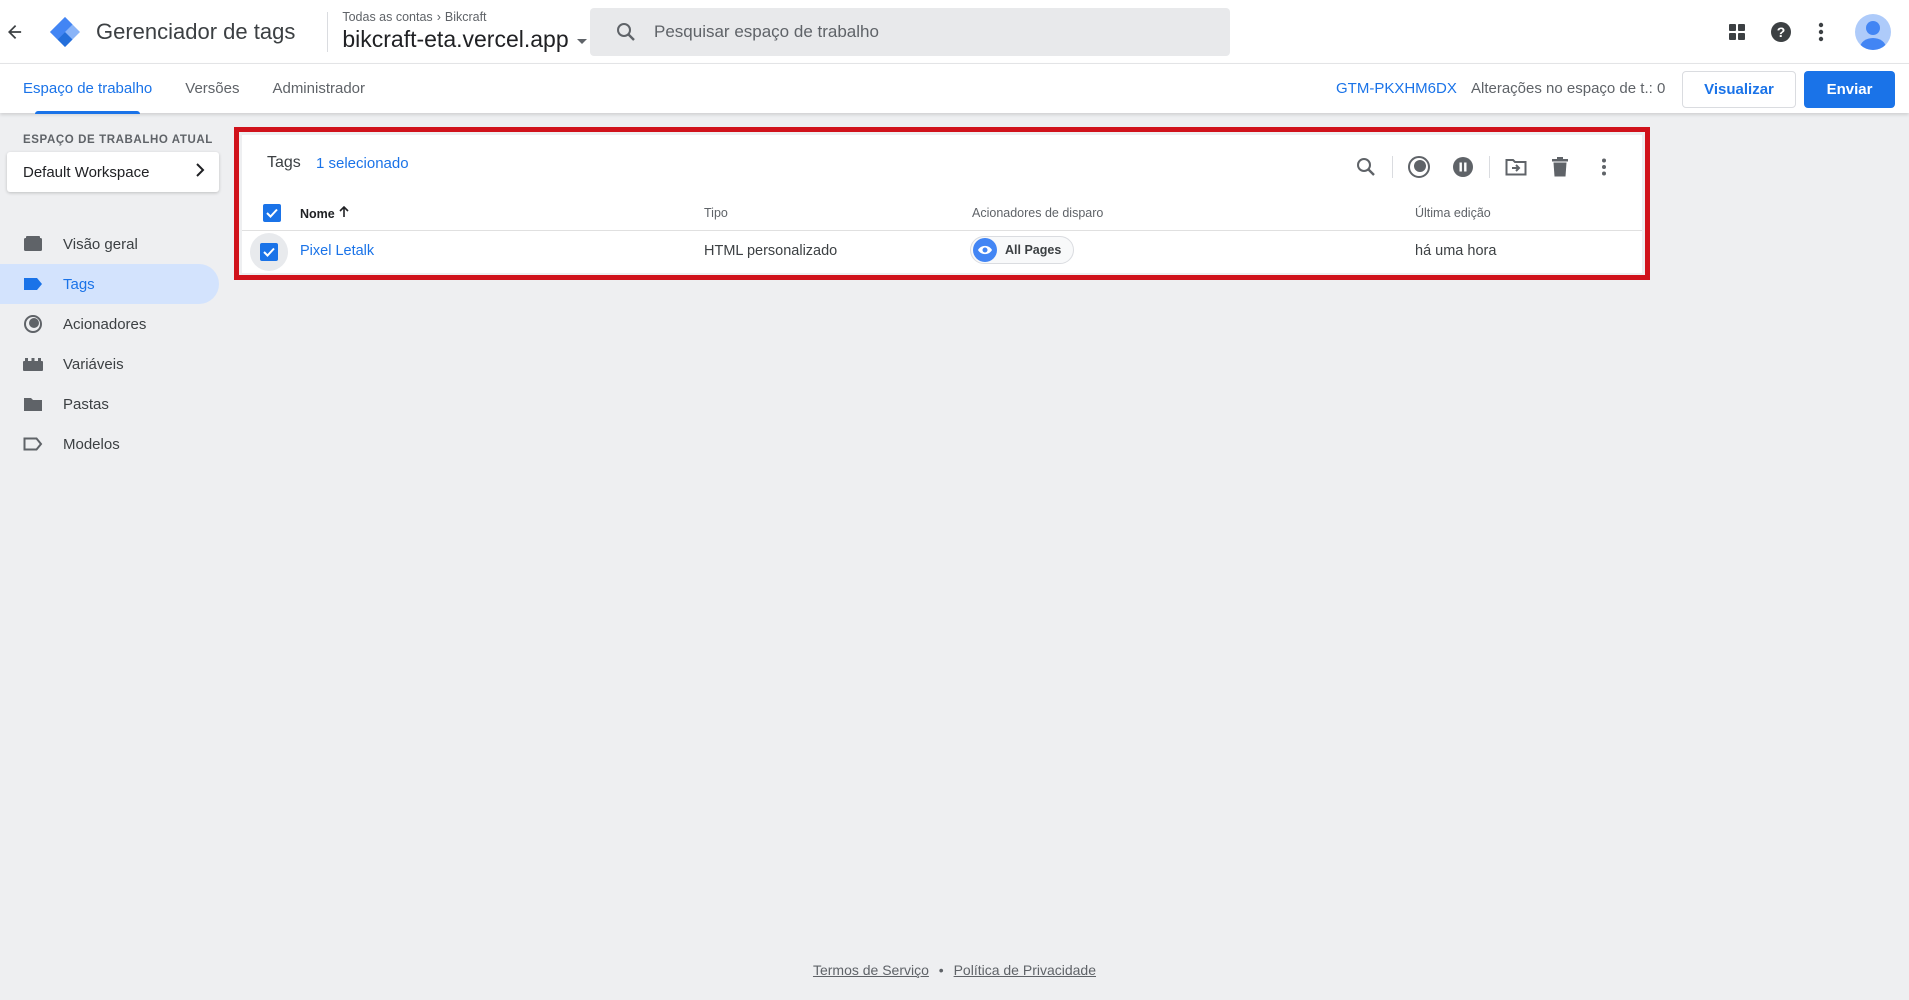  Describe the element at coordinates (317, 213) in the screenshot. I see `column-header-name-label: Nome` at that location.